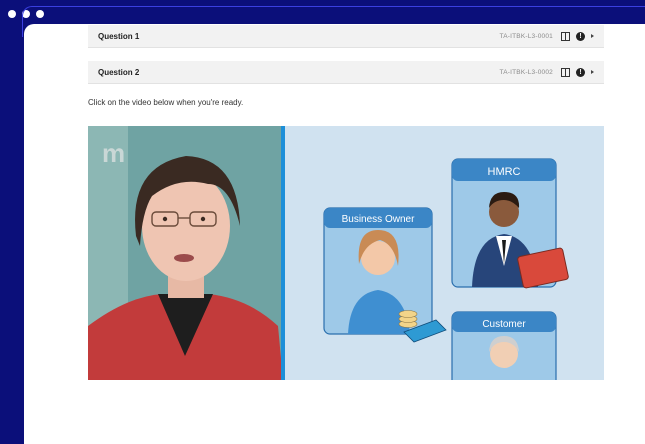  I want to click on customer-label: Customer, so click(504, 324).